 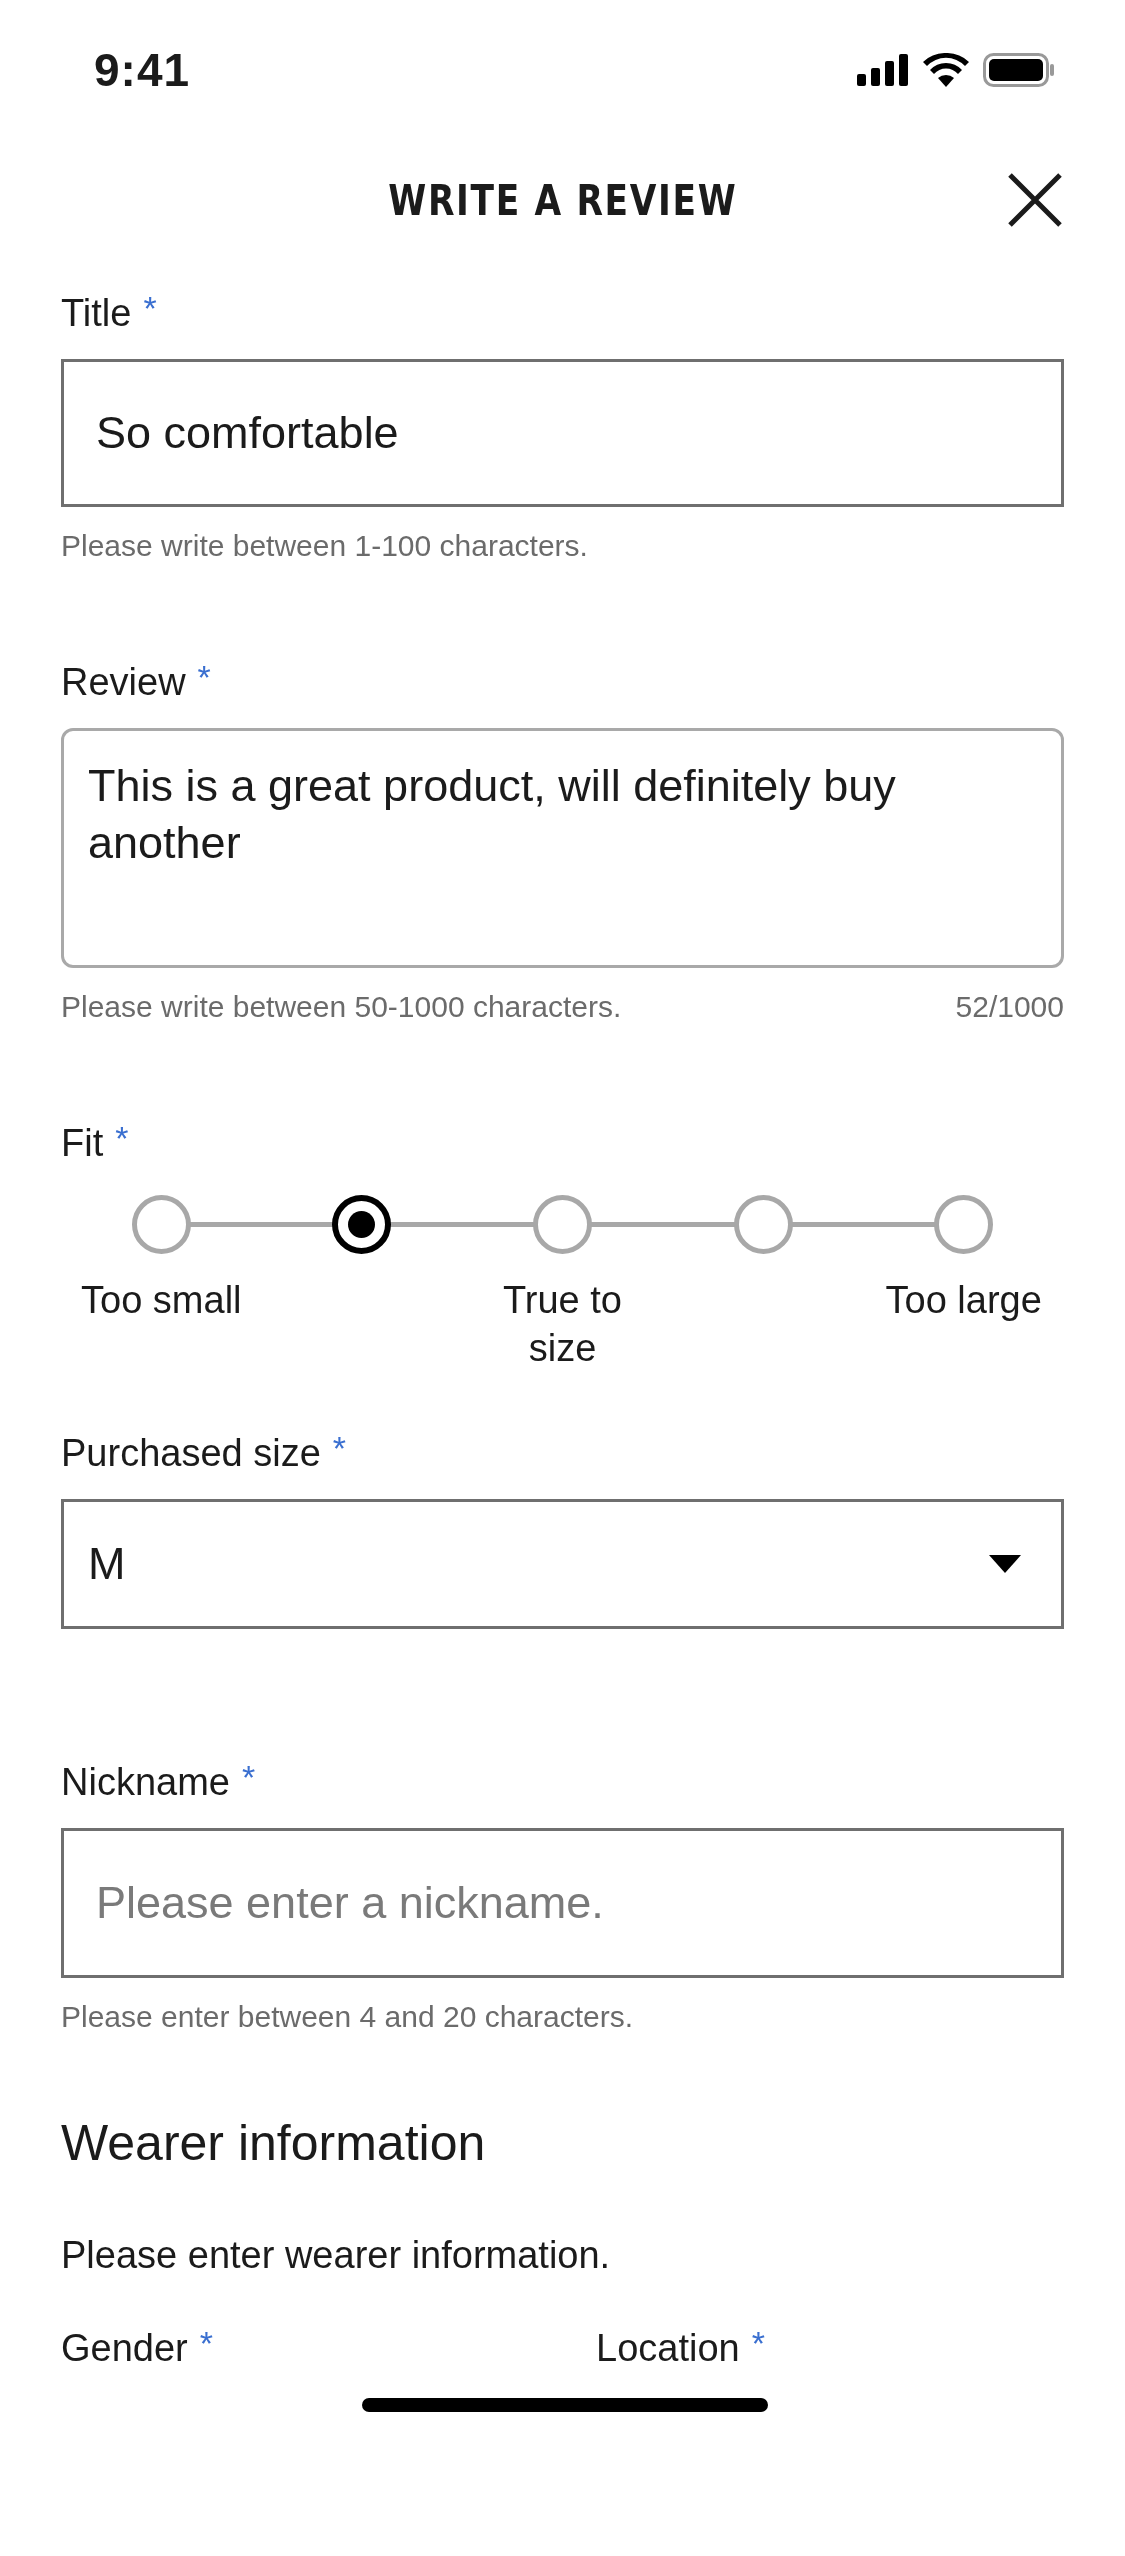 I want to click on size-select: M, so click(x=562, y=1564).